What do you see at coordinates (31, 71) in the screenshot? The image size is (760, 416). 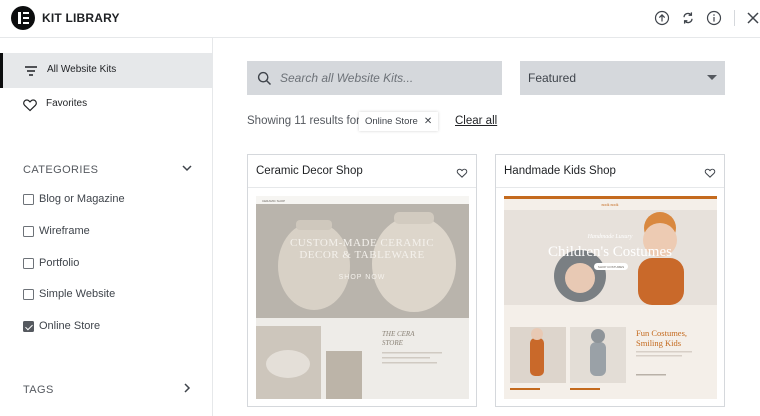 I see `filter-lines-icon` at bounding box center [31, 71].